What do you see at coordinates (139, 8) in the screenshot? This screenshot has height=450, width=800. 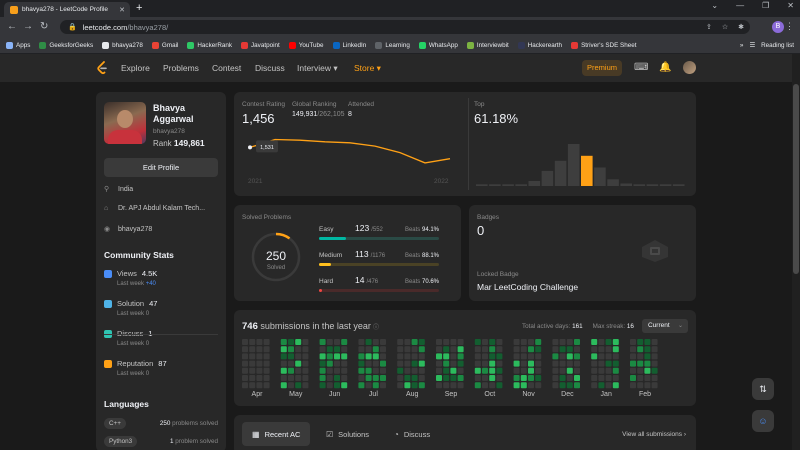 I see `new-tab-icon: +` at bounding box center [139, 8].